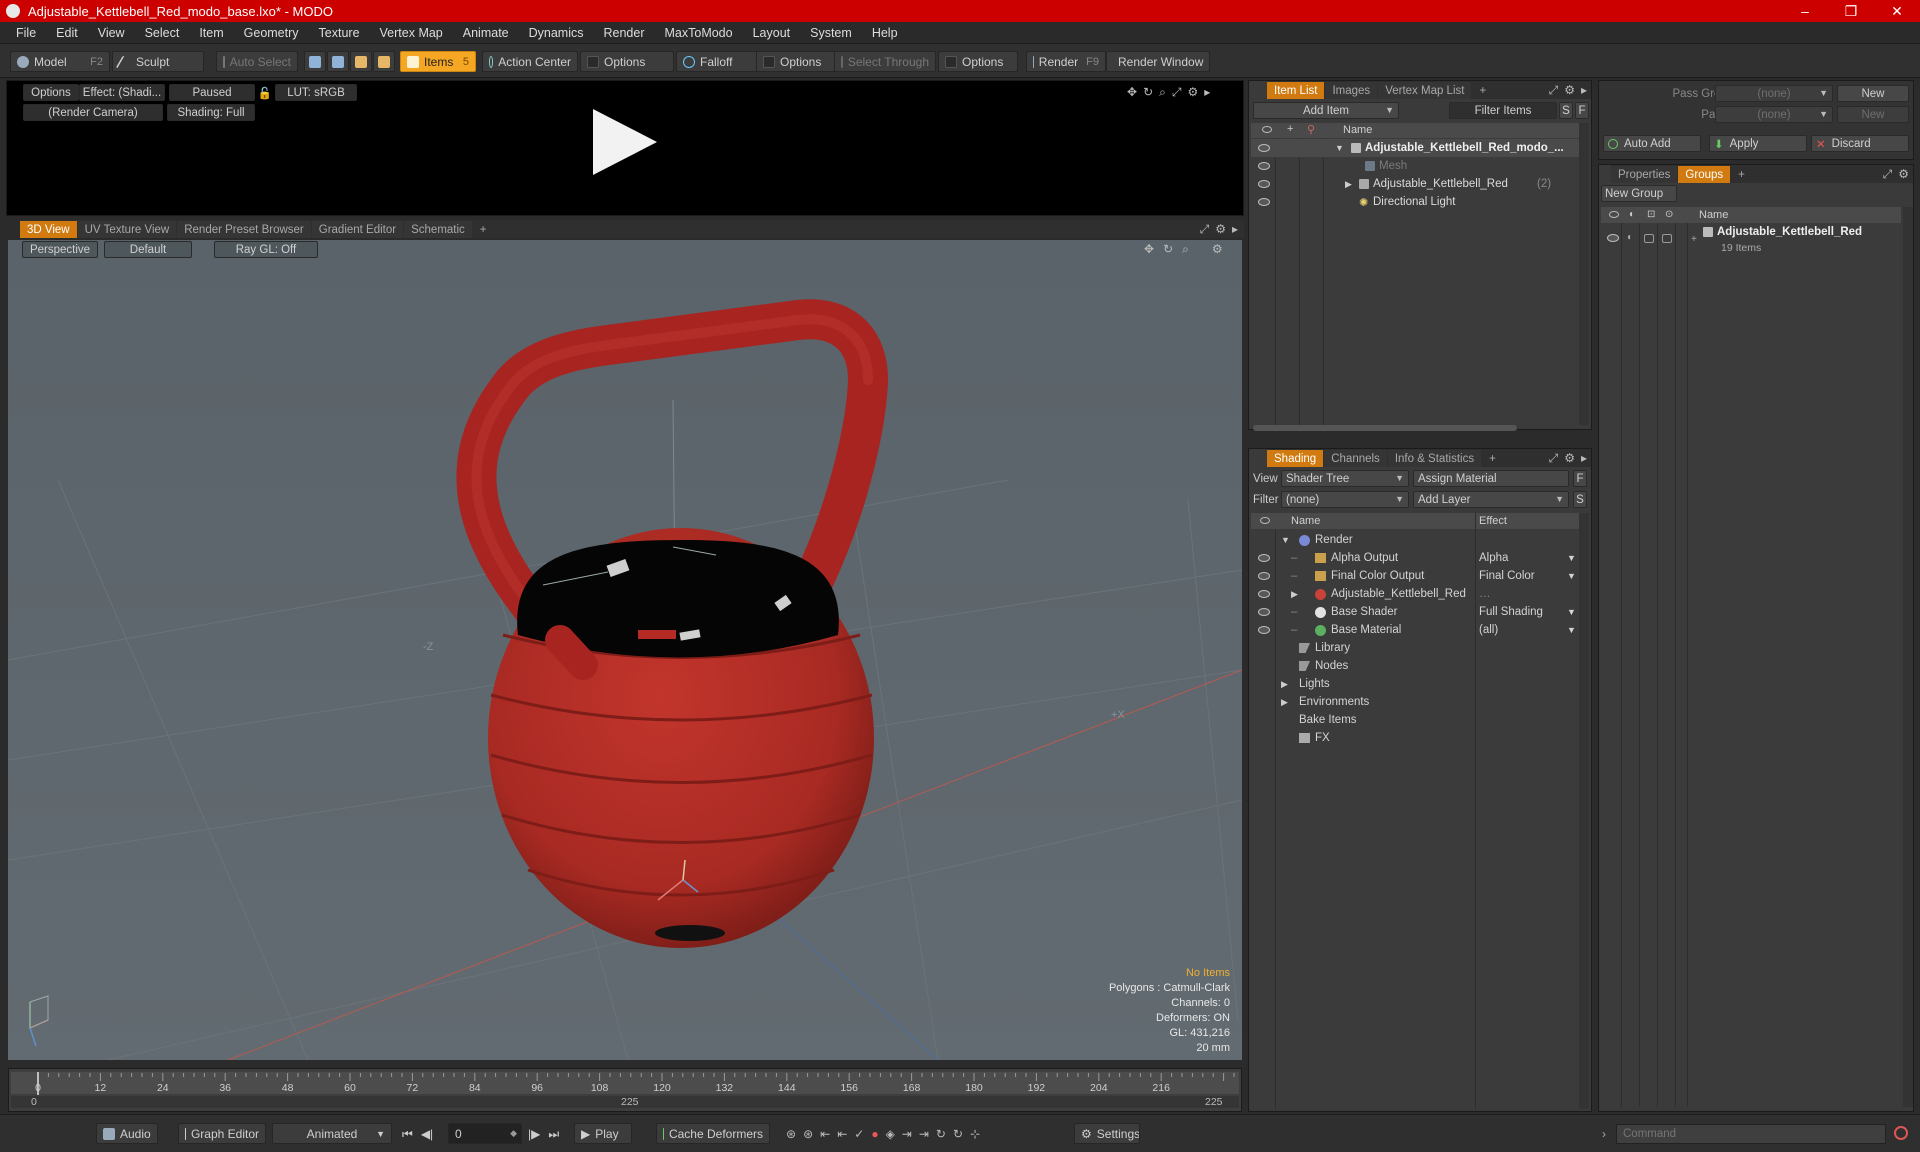 This screenshot has height=1152, width=1920. I want to click on shader-tree-scrollbar, so click(1584, 811).